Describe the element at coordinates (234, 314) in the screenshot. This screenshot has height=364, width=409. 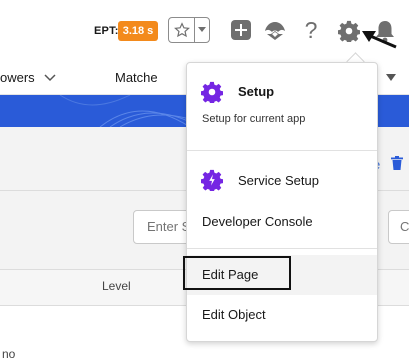
I see `menu-item-edit-object-label: Edit Object` at that location.